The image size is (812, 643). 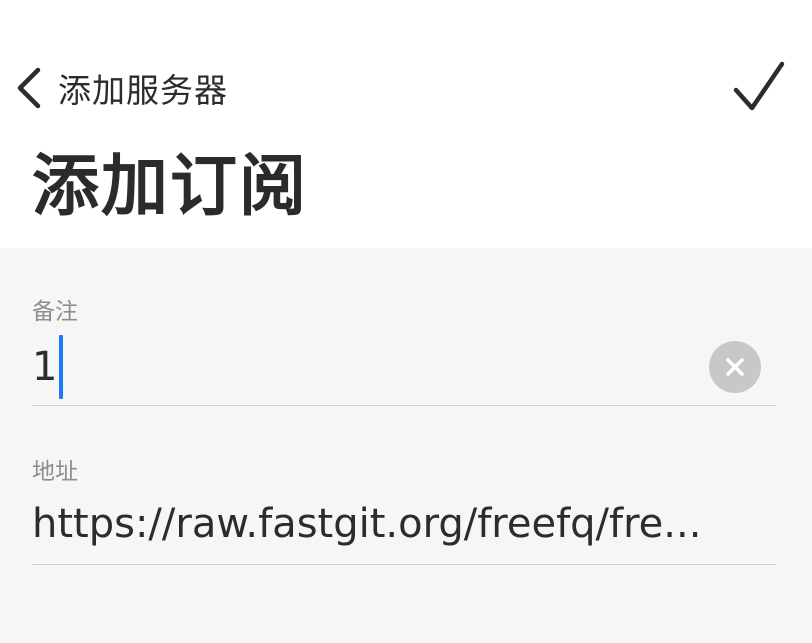 What do you see at coordinates (367, 367) in the screenshot?
I see `remark-input: 1` at bounding box center [367, 367].